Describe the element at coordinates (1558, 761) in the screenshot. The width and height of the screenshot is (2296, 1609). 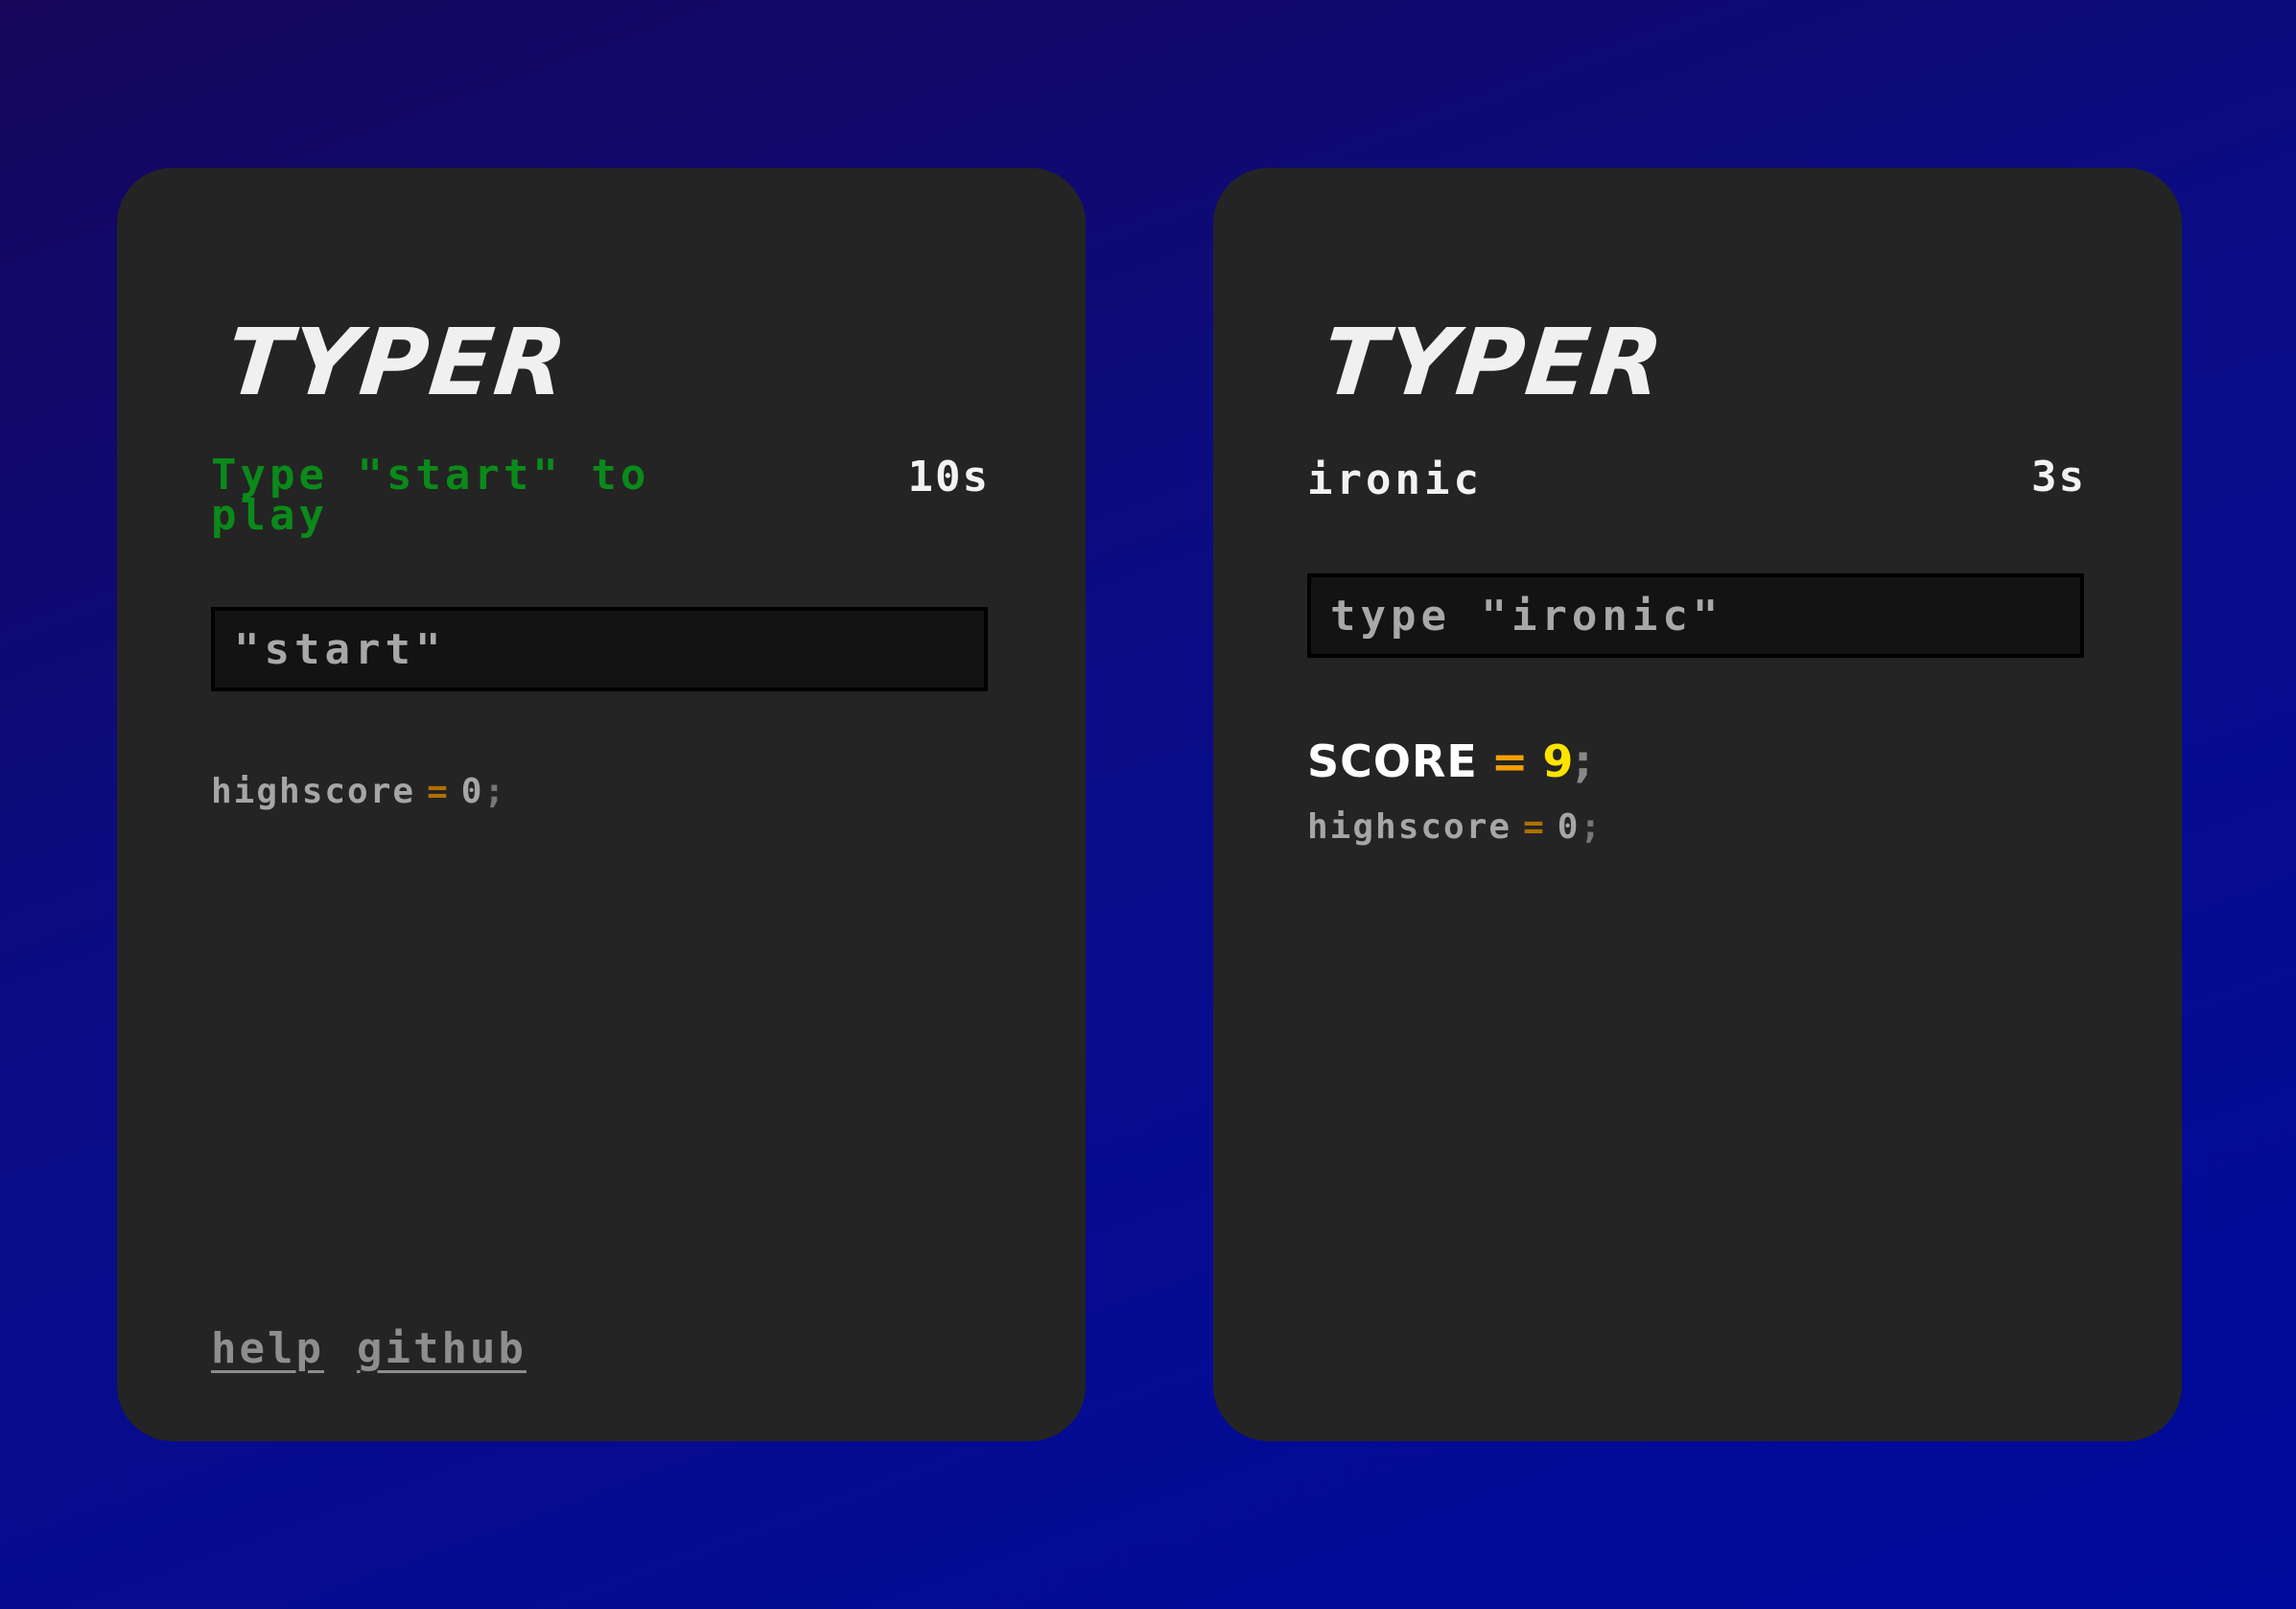
I see `score-value: 9` at that location.